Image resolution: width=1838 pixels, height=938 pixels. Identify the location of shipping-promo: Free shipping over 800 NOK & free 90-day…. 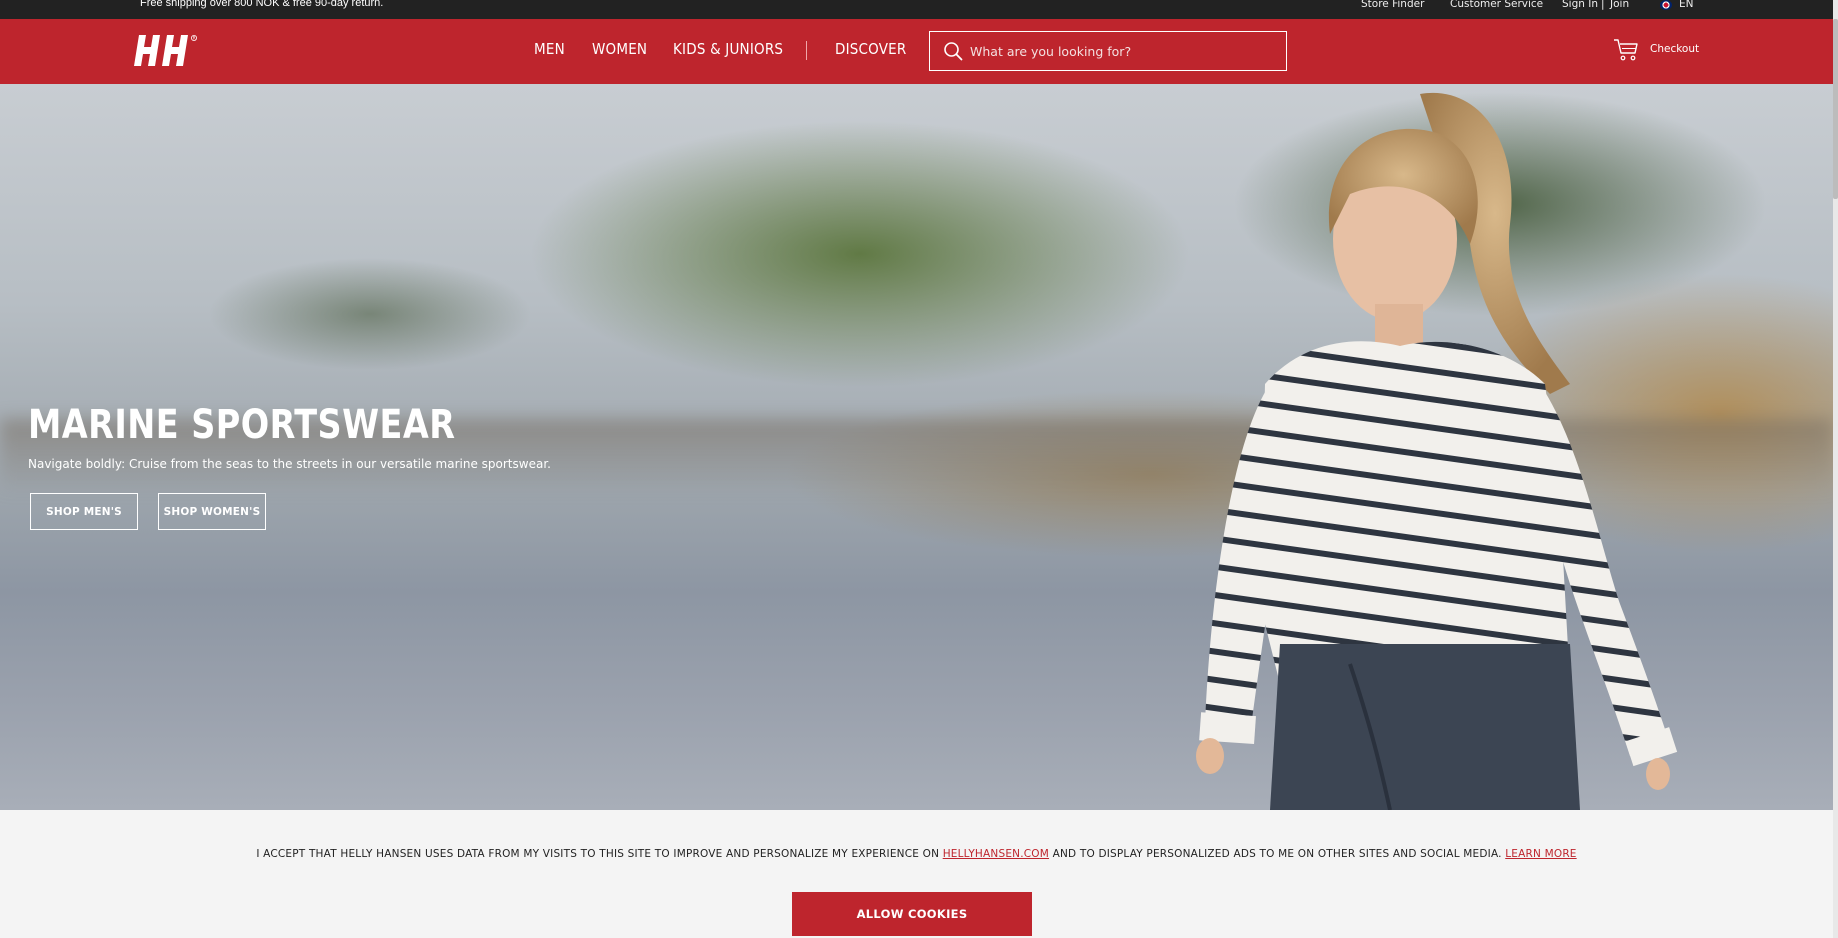
(262, 4).